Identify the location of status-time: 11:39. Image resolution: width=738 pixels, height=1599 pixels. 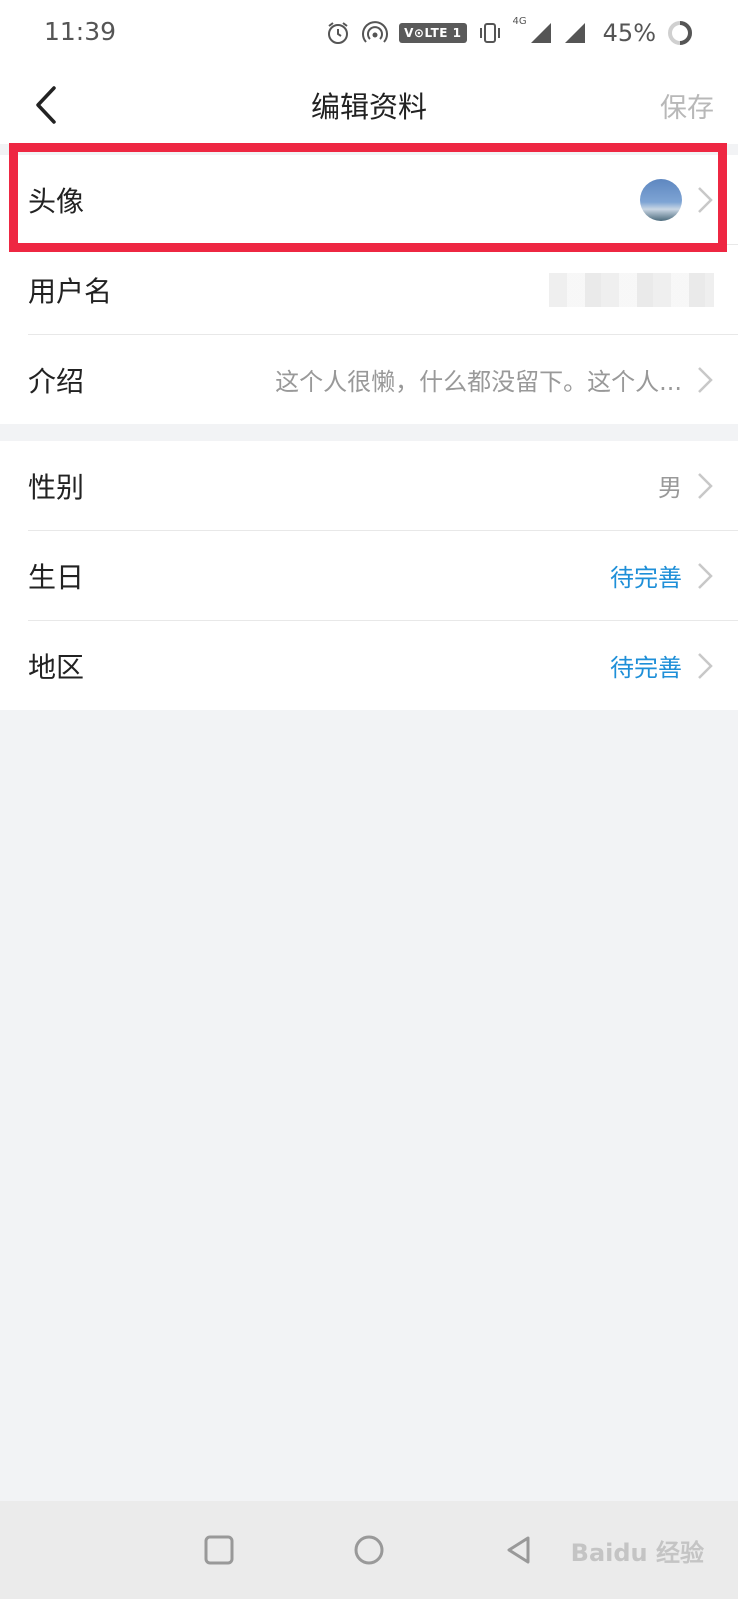
(80, 31).